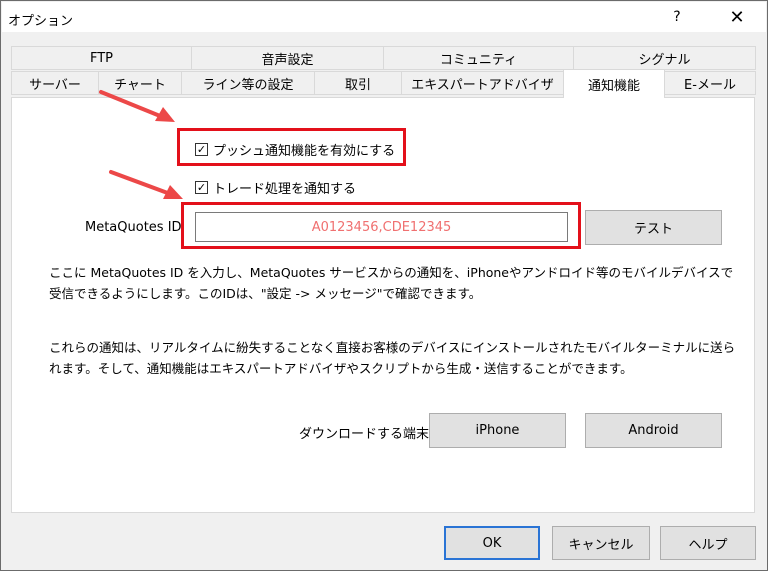 This screenshot has height=571, width=768. Describe the element at coordinates (482, 83) in the screenshot. I see `tab-expert-advisors: エキスパートアドバイザ` at that location.